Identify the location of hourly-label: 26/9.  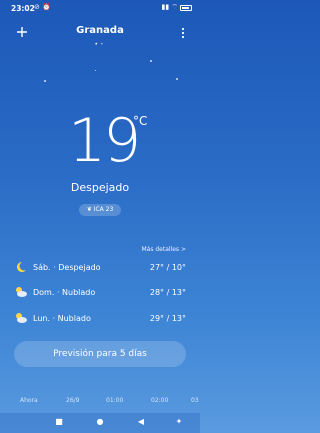
(73, 400).